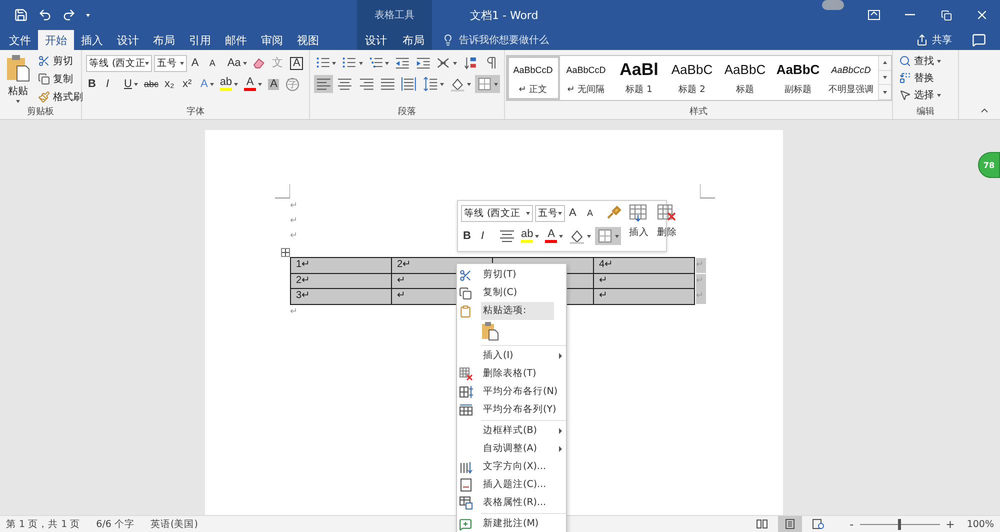  What do you see at coordinates (236, 63) in the screenshot?
I see `case-button: Aa` at bounding box center [236, 63].